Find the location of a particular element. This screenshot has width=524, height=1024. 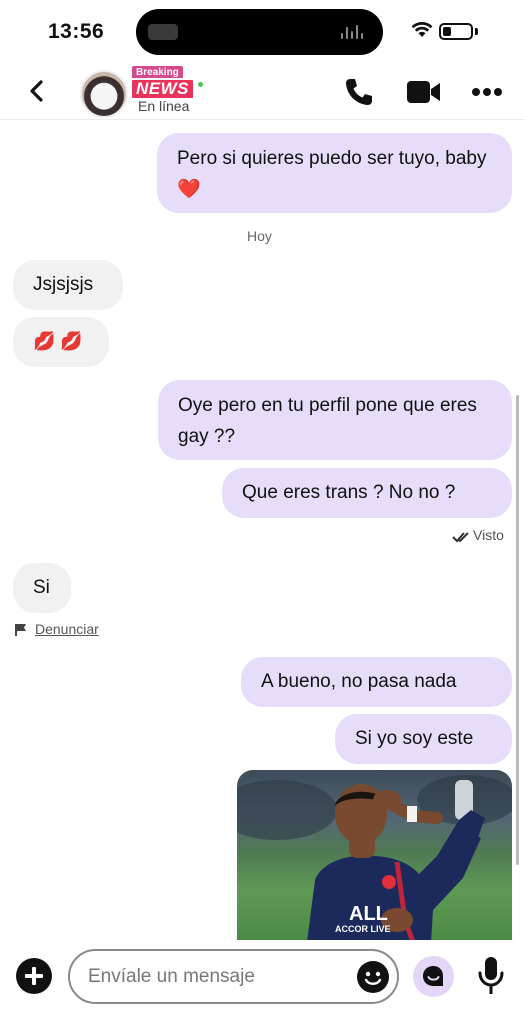

battery-icon is located at coordinates (456, 31).